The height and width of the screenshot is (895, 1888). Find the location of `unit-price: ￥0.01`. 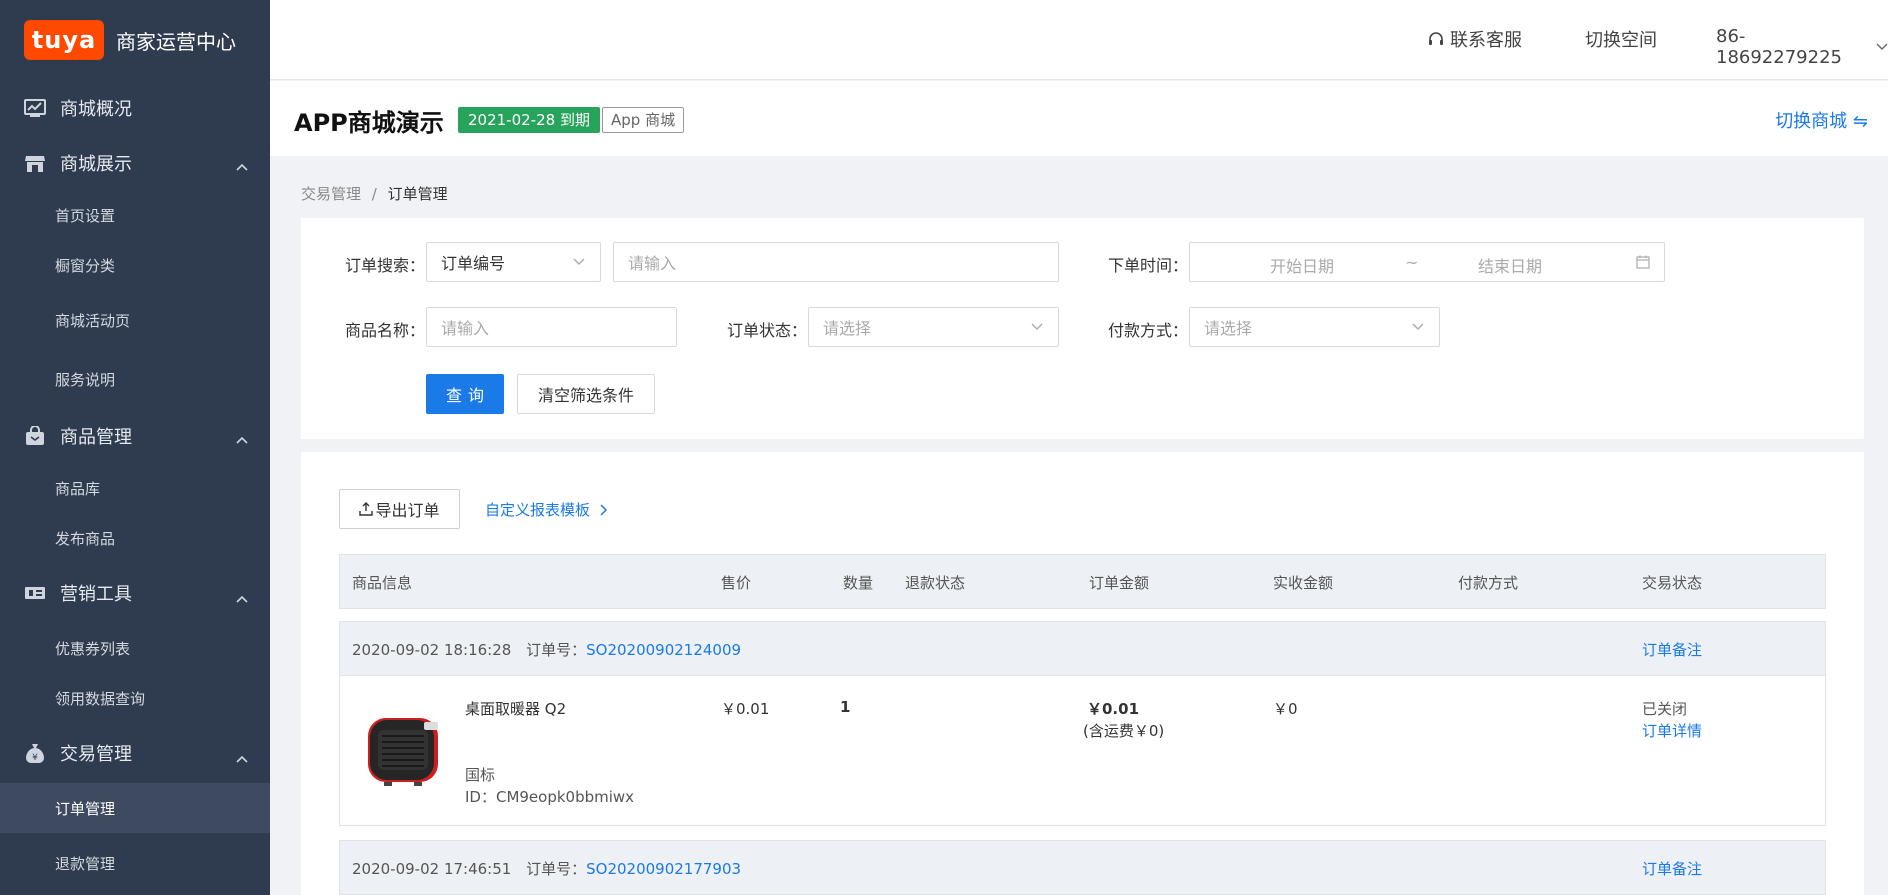

unit-price: ￥0.01 is located at coordinates (745, 709).